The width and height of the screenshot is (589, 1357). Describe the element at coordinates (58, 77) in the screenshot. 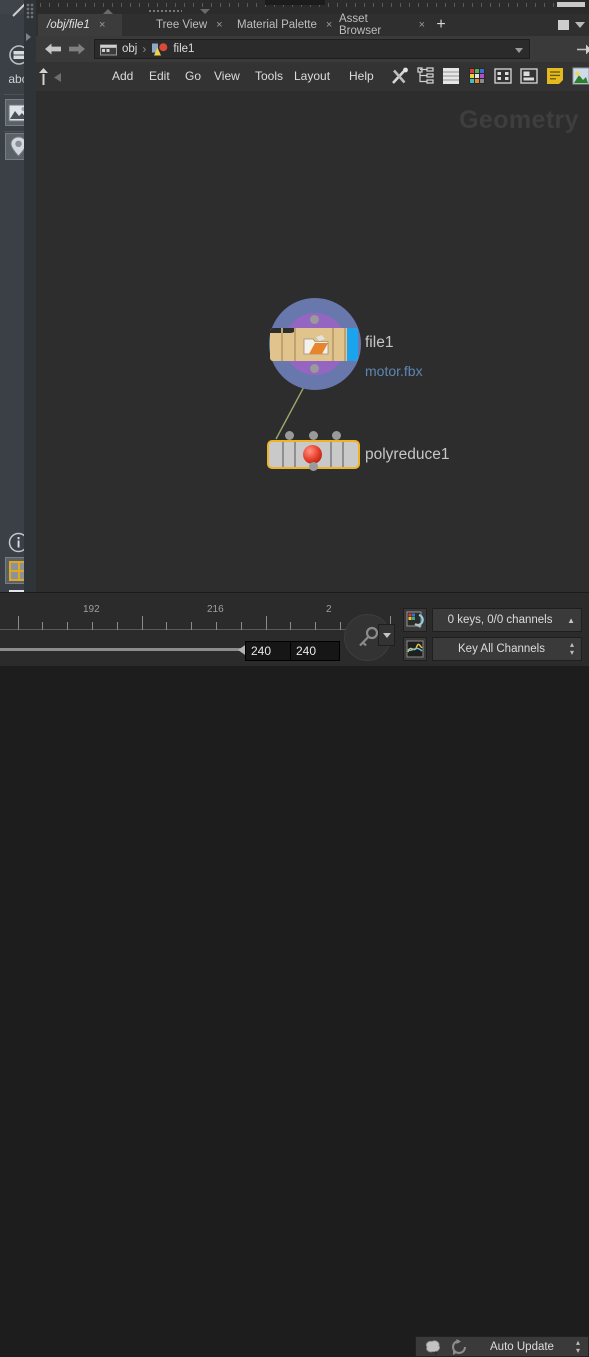

I see `collapse-left-icon` at that location.